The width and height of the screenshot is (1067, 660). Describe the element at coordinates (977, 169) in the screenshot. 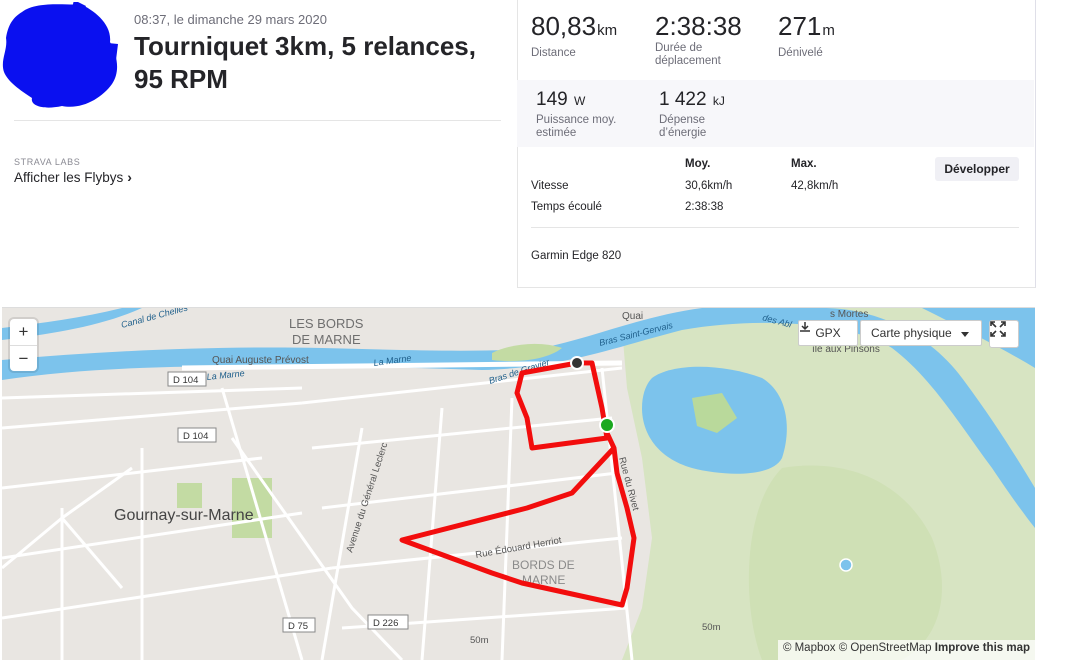

I see `expand-button: Développer` at that location.